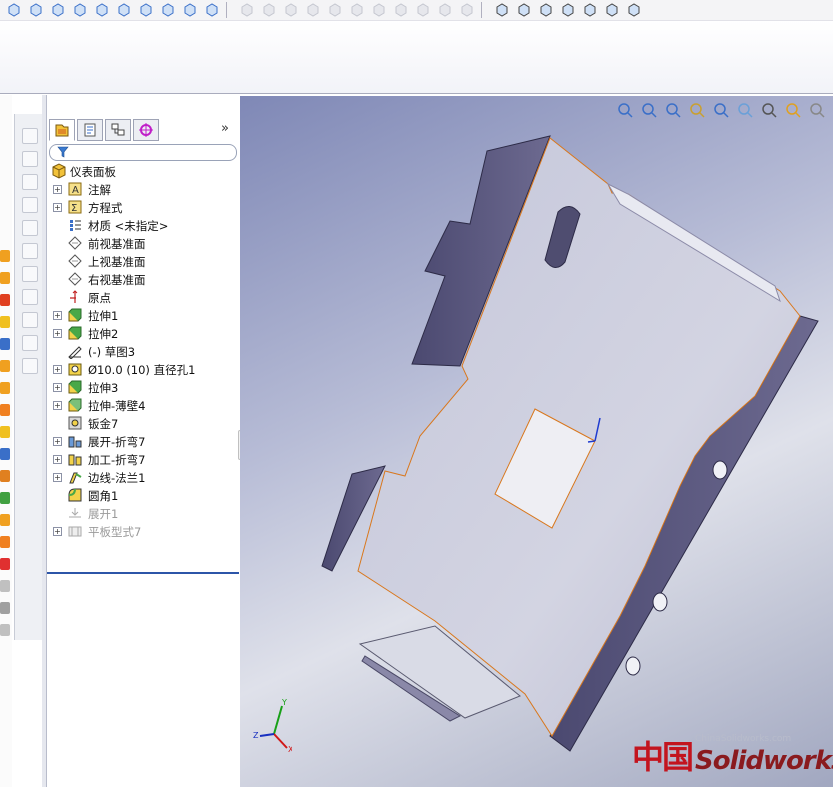  Describe the element at coordinates (143, 495) in the screenshot. I see `tree-item: 圆角1` at that location.